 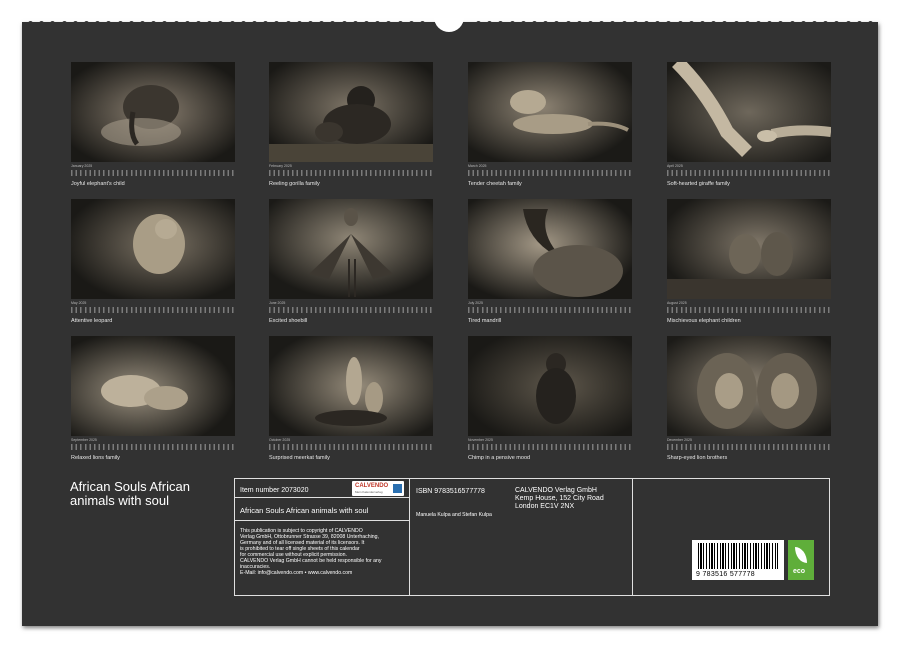 What do you see at coordinates (749, 303) in the screenshot?
I see `month-name: August 2025` at bounding box center [749, 303].